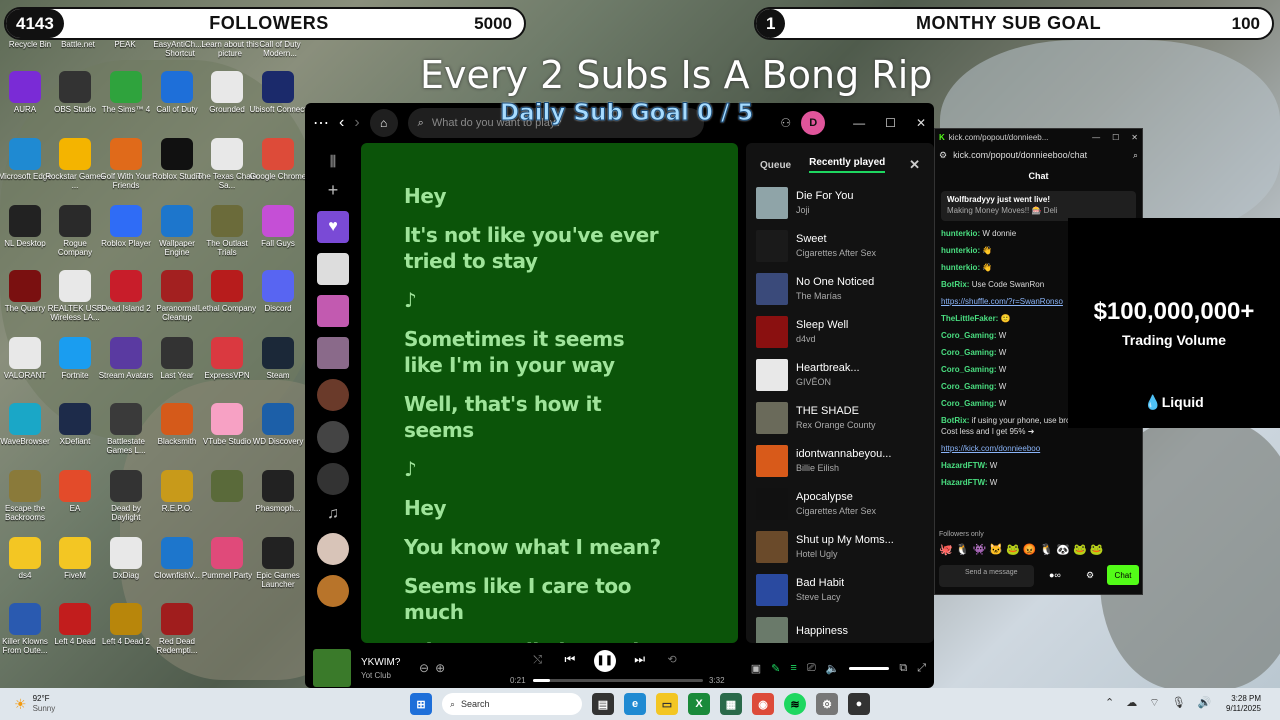  What do you see at coordinates (1131, 703) in the screenshot?
I see `onedrive-icon: ☁` at bounding box center [1131, 703].